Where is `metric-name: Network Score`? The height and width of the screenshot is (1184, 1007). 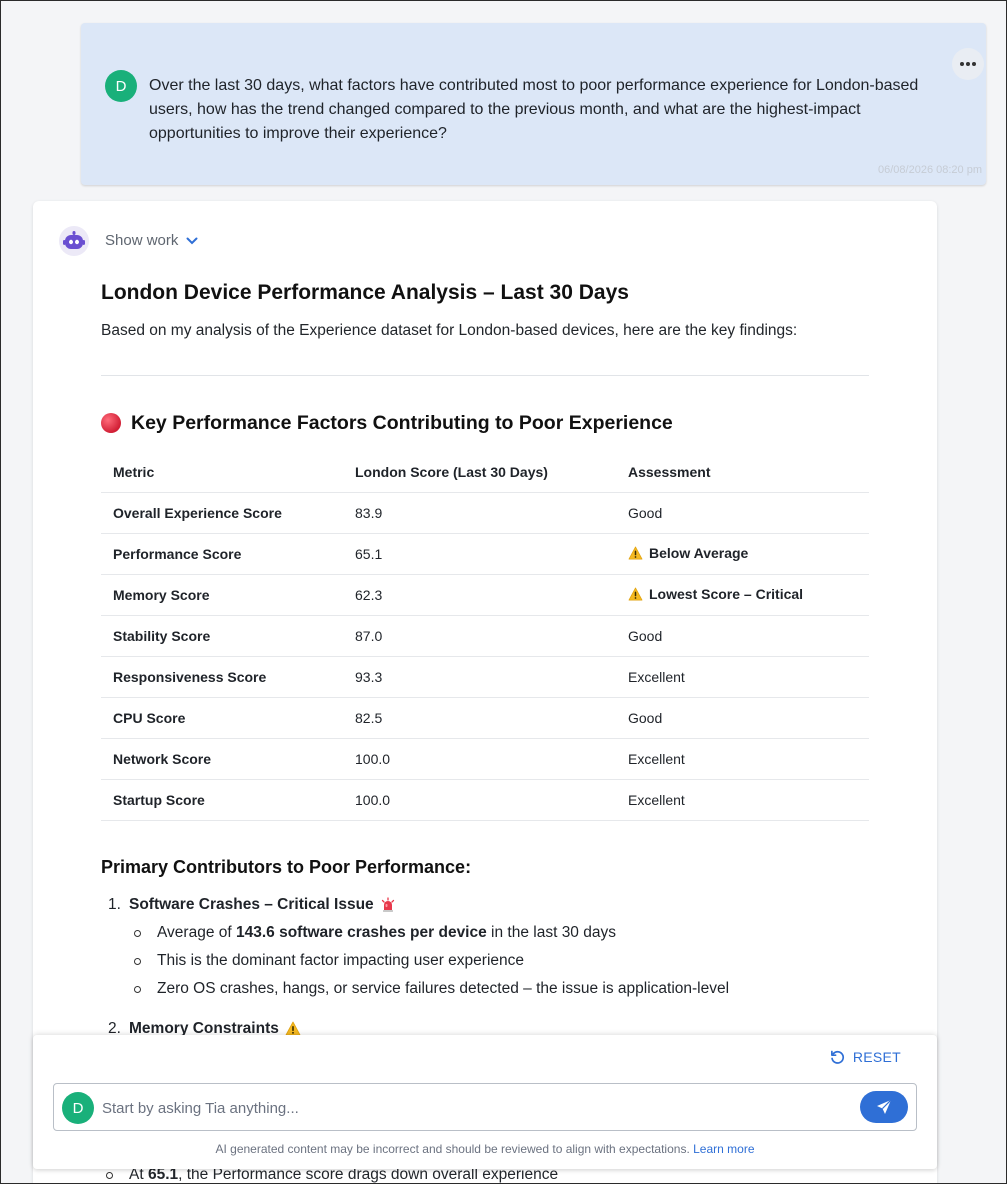 metric-name: Network Score is located at coordinates (222, 759).